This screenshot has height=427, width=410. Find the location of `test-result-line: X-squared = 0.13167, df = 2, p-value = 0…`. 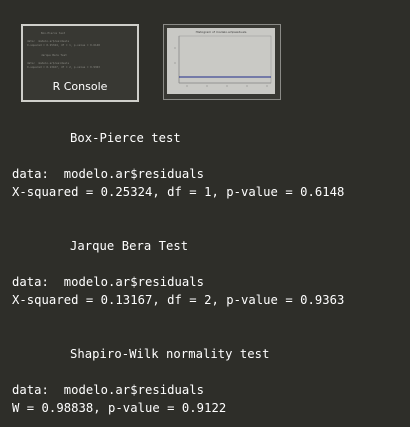

test-result-line: X-squared = 0.13167, df = 2, p-value = 0… is located at coordinates (178, 300).